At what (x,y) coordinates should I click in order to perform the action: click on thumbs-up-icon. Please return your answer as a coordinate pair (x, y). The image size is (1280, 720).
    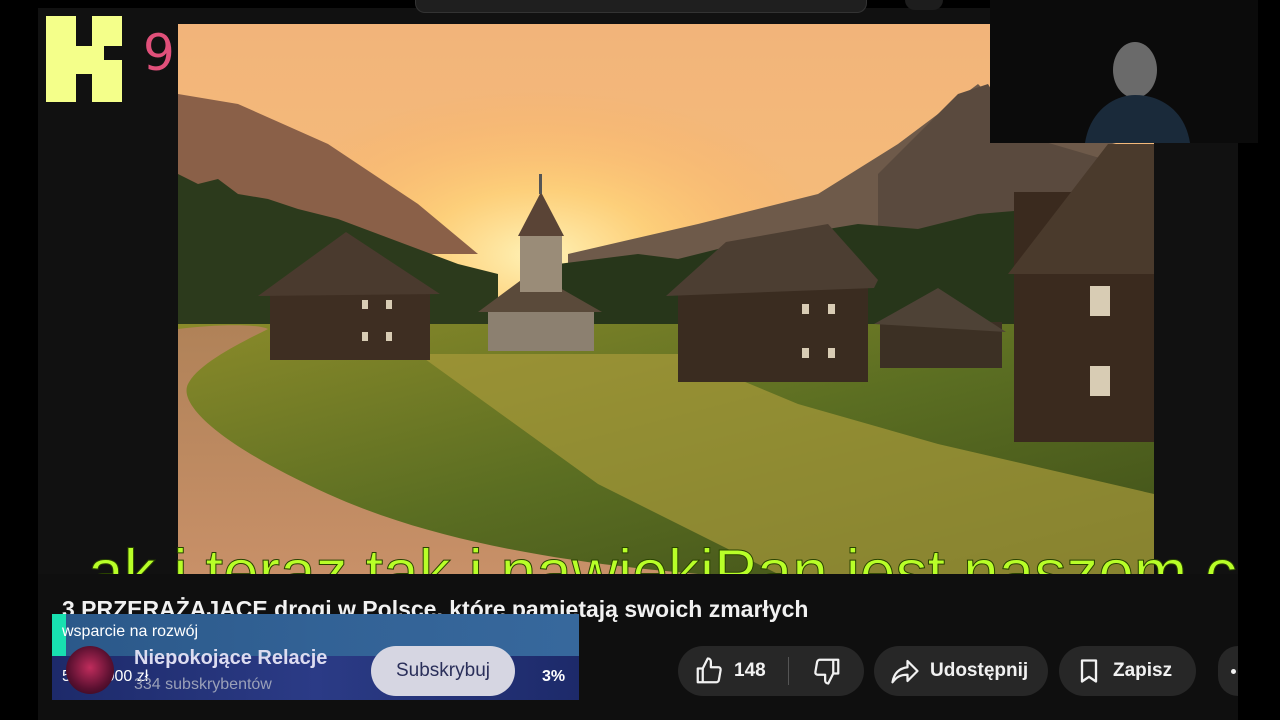
    Looking at the image, I should click on (709, 670).